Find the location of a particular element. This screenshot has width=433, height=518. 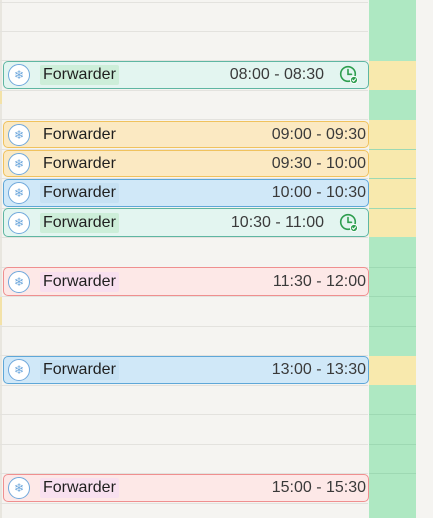

calendar-event: ❄ Forwarder 09:30 - 10:00 is located at coordinates (186, 163).